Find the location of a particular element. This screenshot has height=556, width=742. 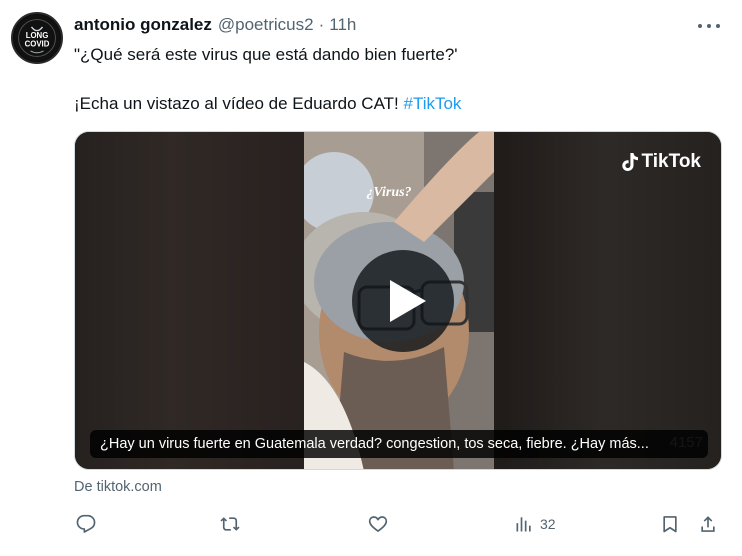

tiktok-watermark: TikTok is located at coordinates (661, 162).